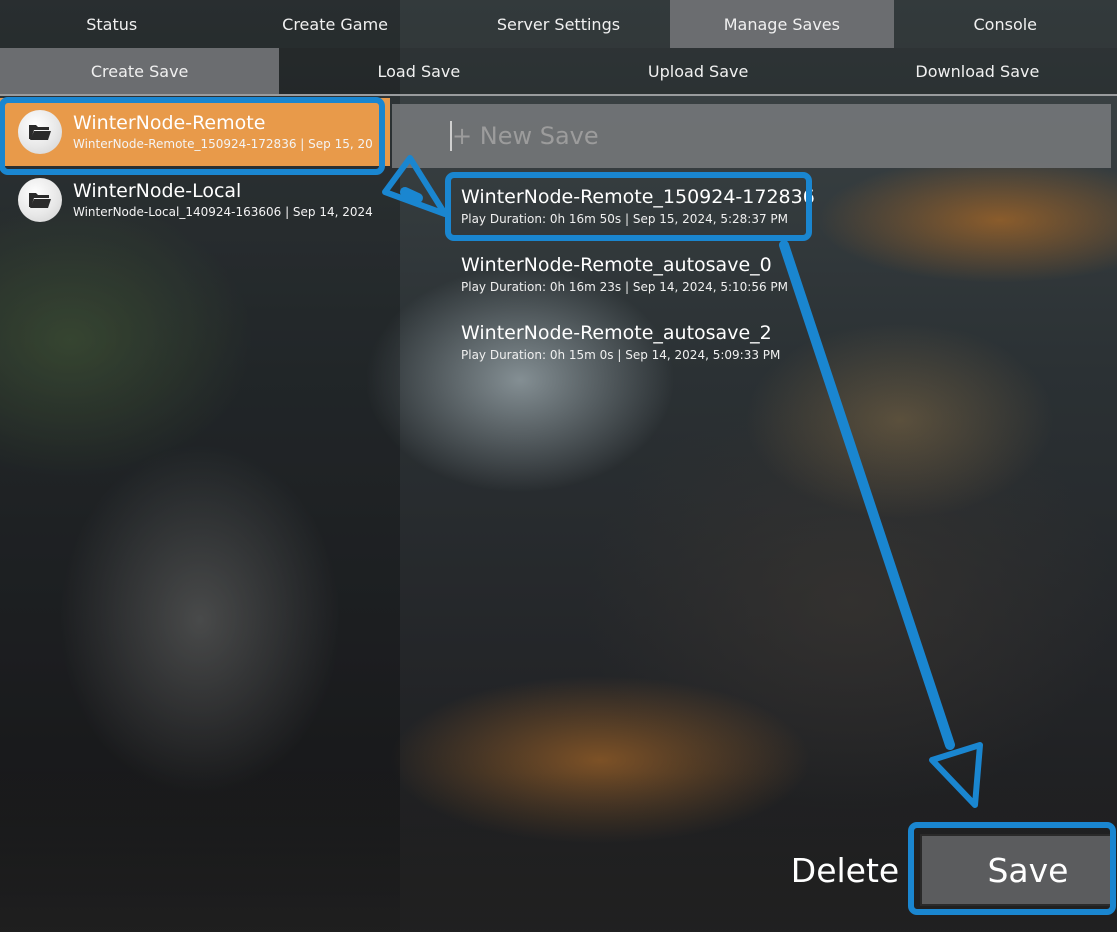  I want to click on tab-server-settings: Server Settings, so click(558, 24).